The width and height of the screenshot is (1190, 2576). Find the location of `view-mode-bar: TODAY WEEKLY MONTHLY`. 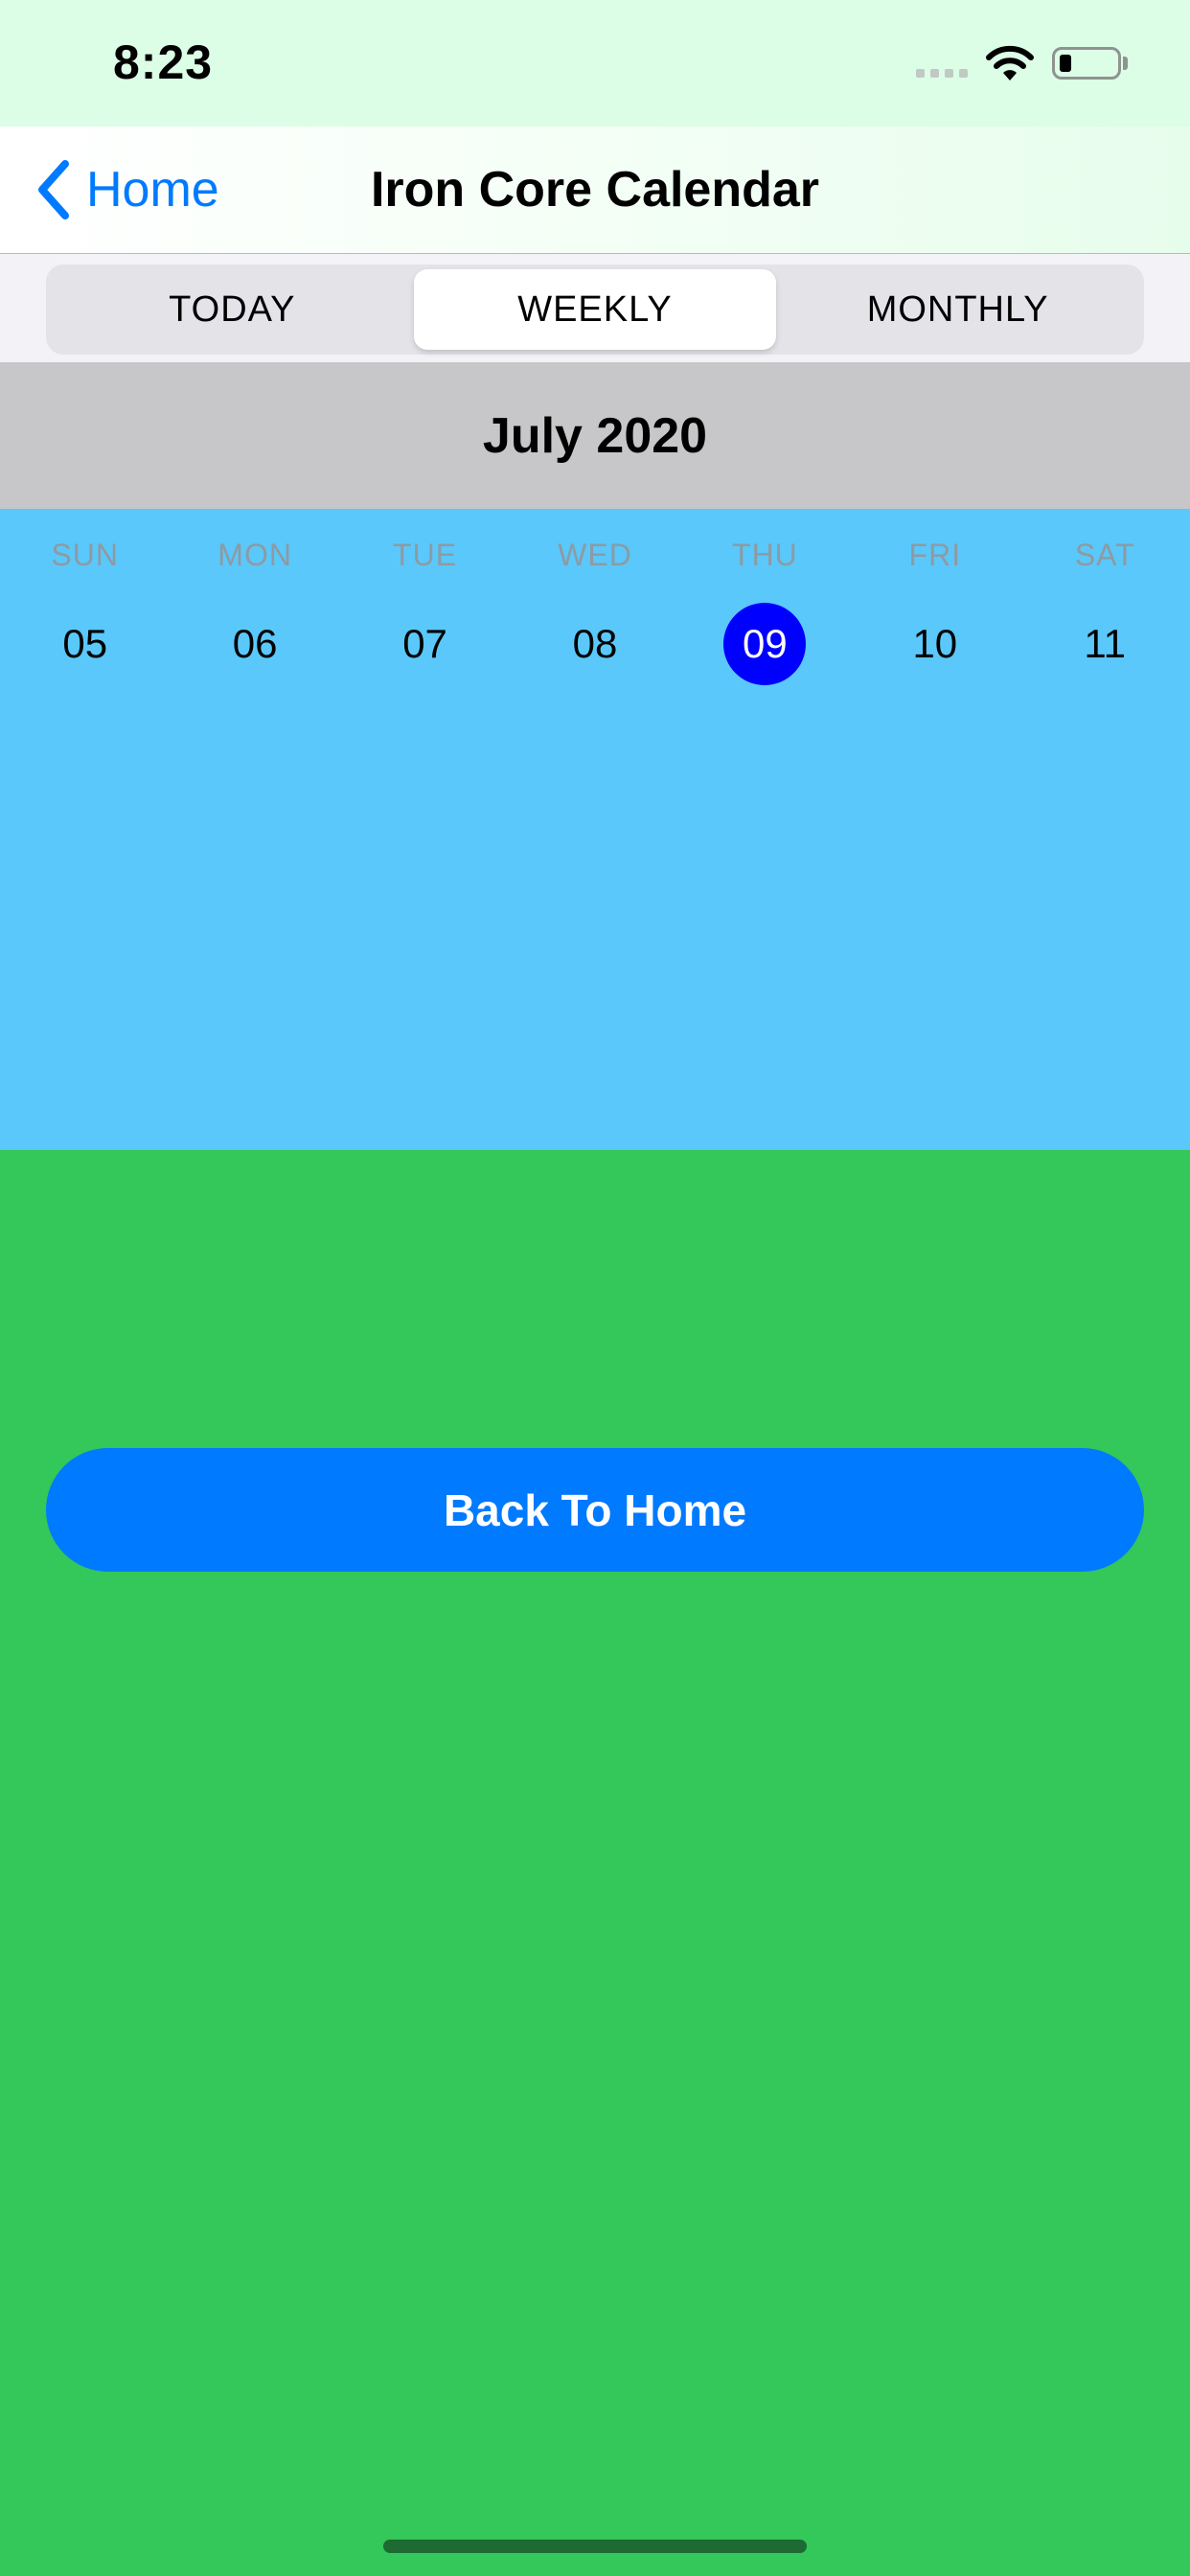

view-mode-bar: TODAY WEEKLY MONTHLY is located at coordinates (595, 308).